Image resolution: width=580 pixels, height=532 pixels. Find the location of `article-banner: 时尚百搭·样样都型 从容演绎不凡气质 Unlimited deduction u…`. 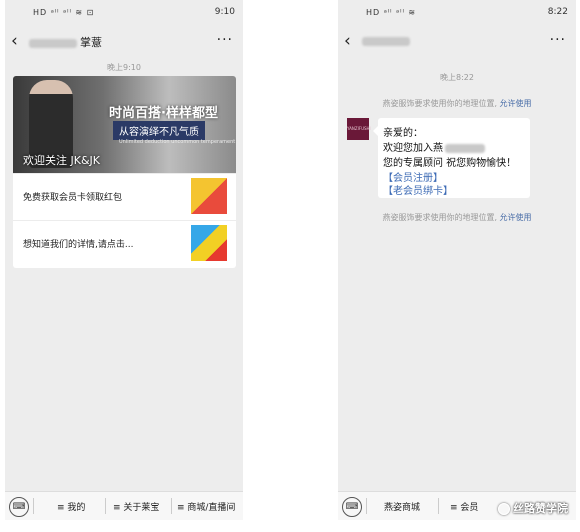

article-banner: 时尚百搭·样样都型 从容演绎不凡气质 Unlimited deduction u… is located at coordinates (124, 124).